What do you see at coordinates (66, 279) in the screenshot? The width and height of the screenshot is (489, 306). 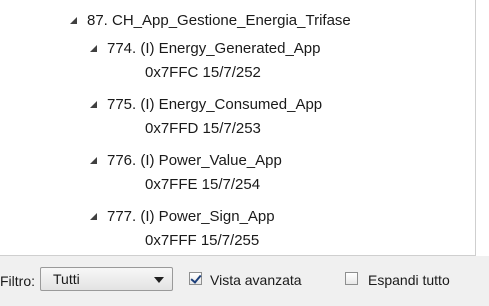 I see `filter-dropdown-value: Tutti` at bounding box center [66, 279].